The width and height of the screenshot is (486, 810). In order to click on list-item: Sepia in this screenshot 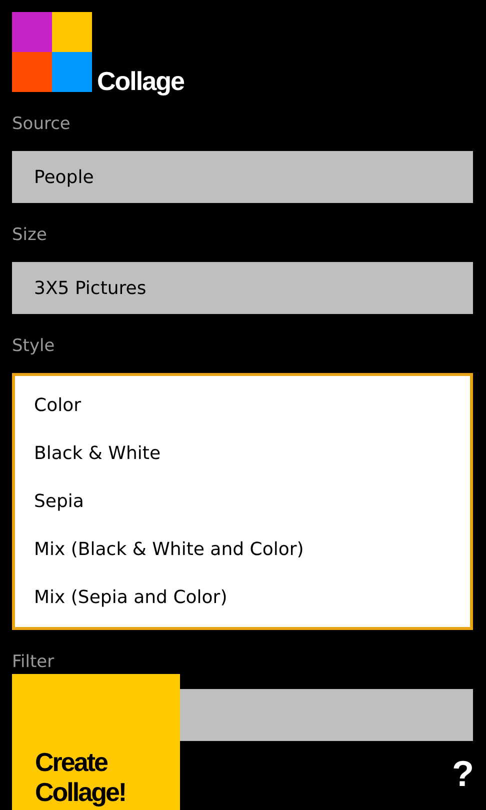, I will do `click(242, 501)`.